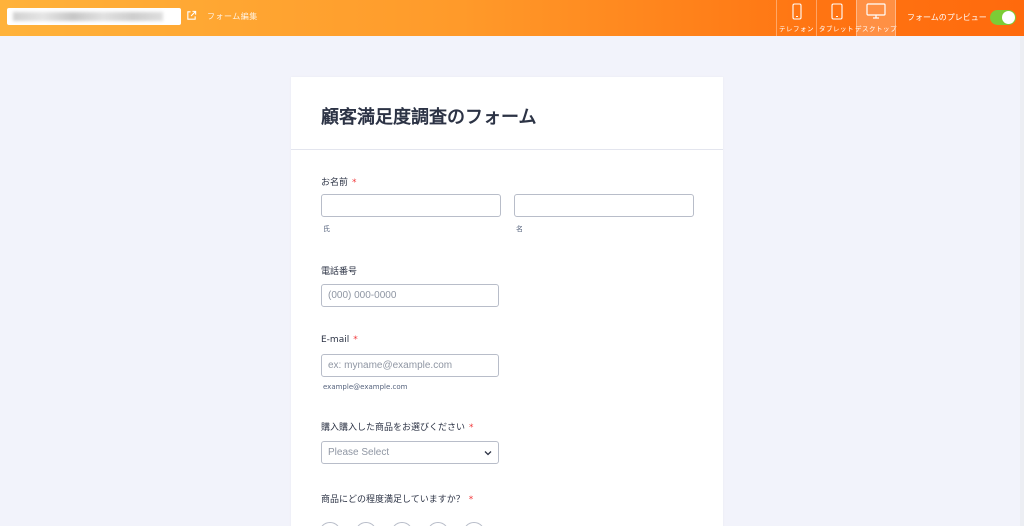  Describe the element at coordinates (1022, 281) in the screenshot. I see `page-scrollbar` at that location.